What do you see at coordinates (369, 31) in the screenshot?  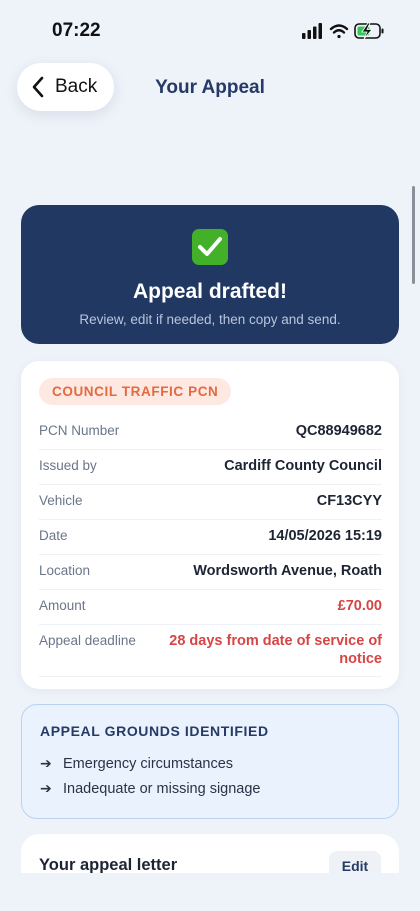 I see `battery-charging-icon` at bounding box center [369, 31].